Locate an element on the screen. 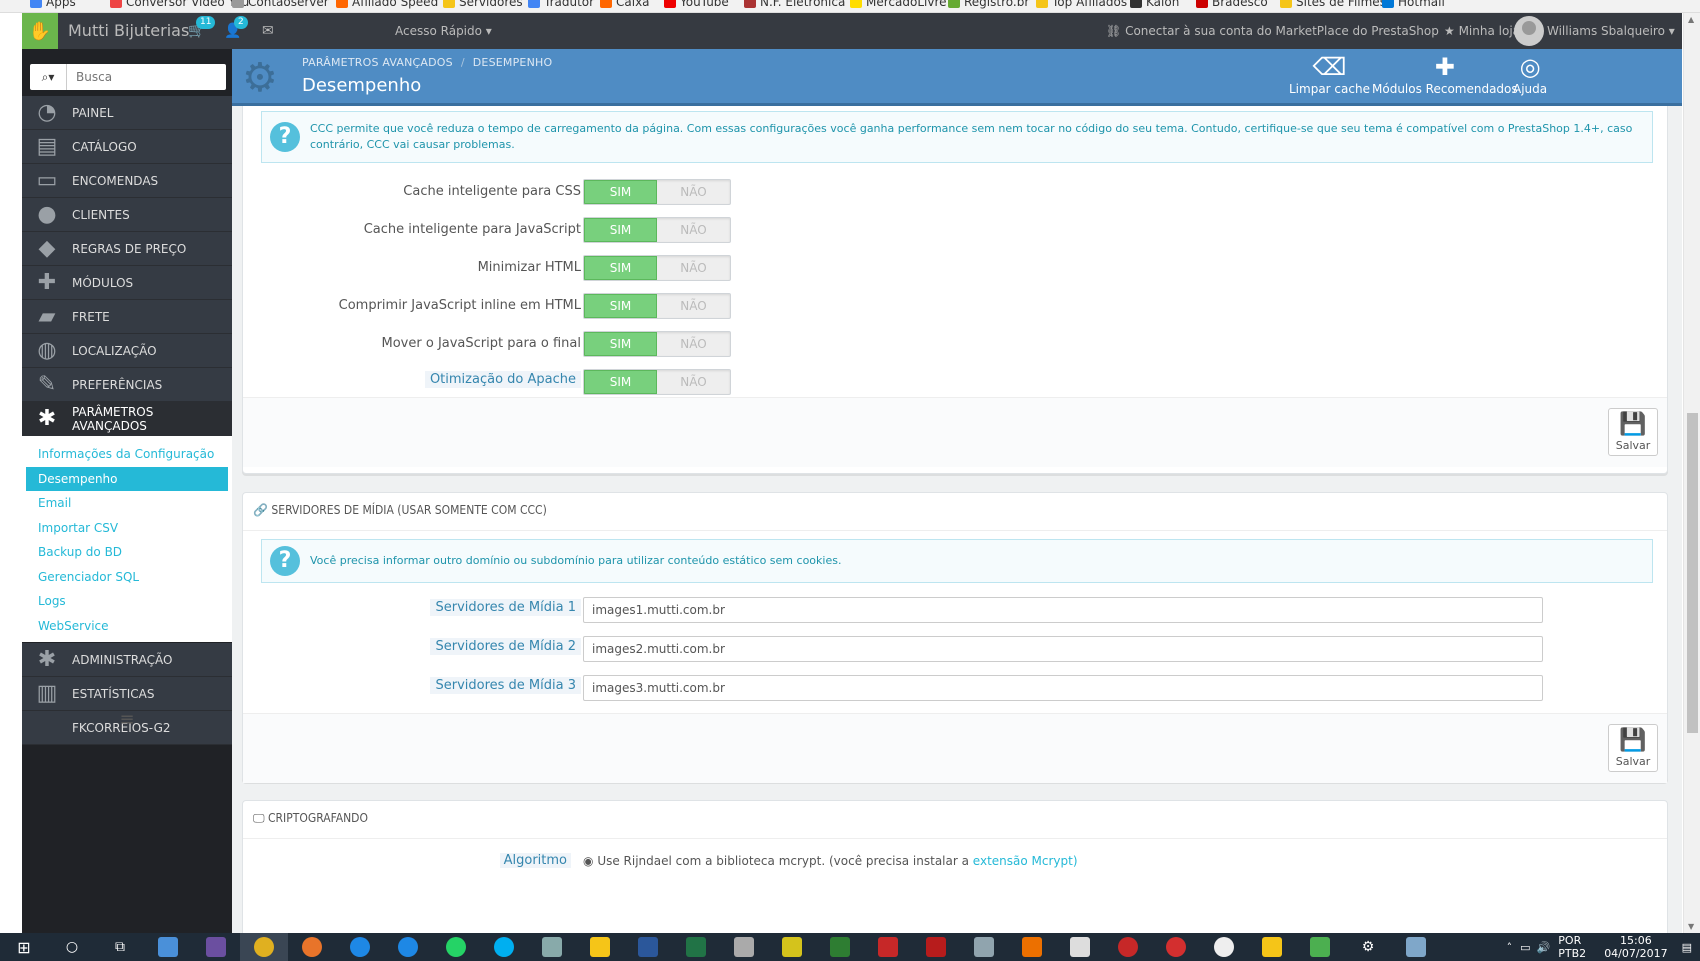  bookmark-item: Kaloh is located at coordinates (1154, 4).